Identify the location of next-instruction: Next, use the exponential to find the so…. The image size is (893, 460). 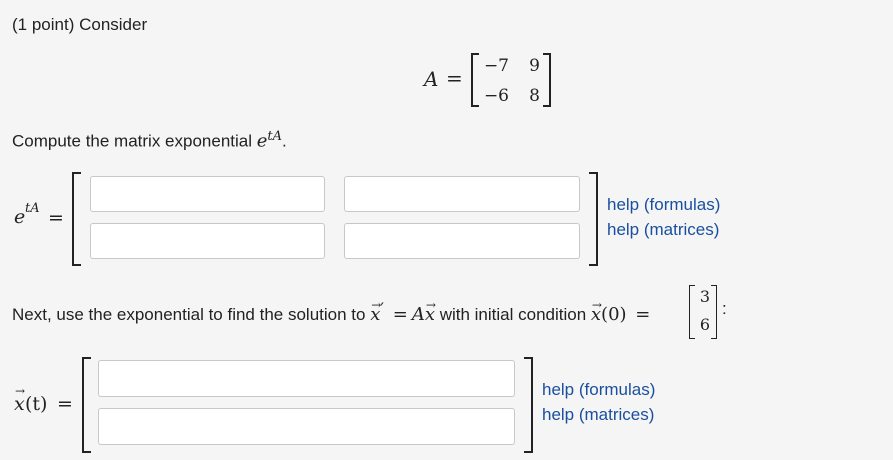
(331, 311).